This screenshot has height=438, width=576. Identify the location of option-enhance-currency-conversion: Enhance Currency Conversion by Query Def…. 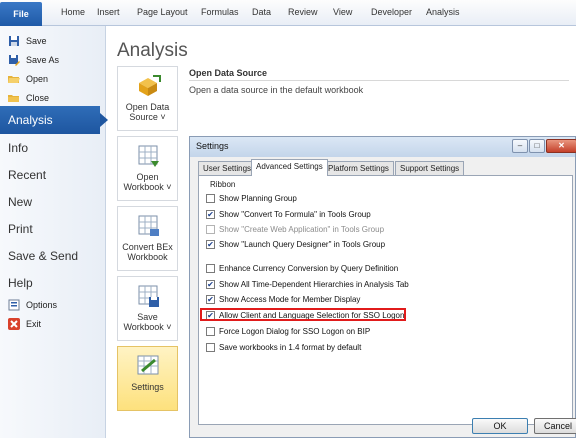
(302, 268).